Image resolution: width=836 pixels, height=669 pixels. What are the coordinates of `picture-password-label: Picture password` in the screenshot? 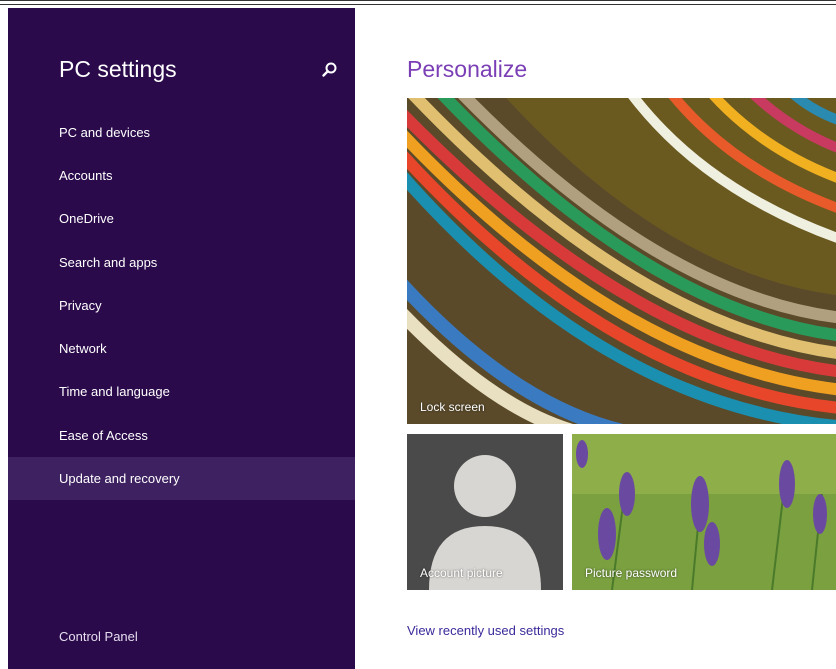 It's located at (631, 573).